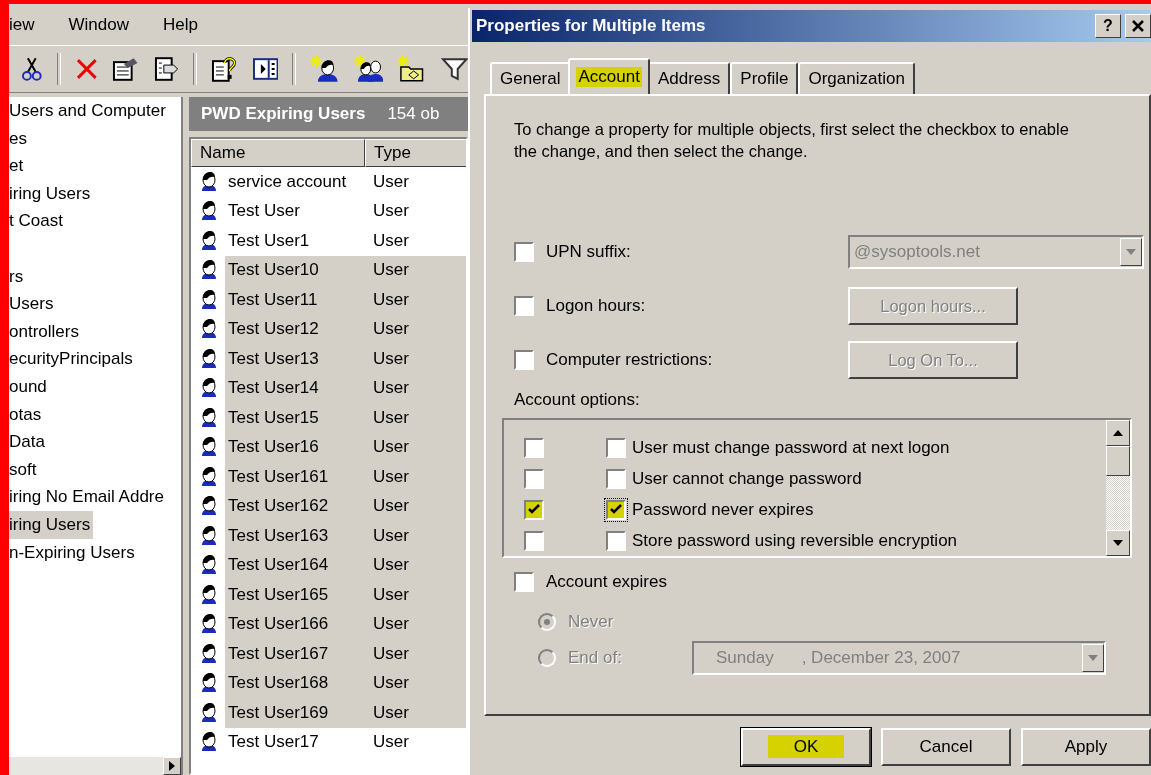 The height and width of the screenshot is (775, 1151). I want to click on tab: Organization, so click(856, 78).